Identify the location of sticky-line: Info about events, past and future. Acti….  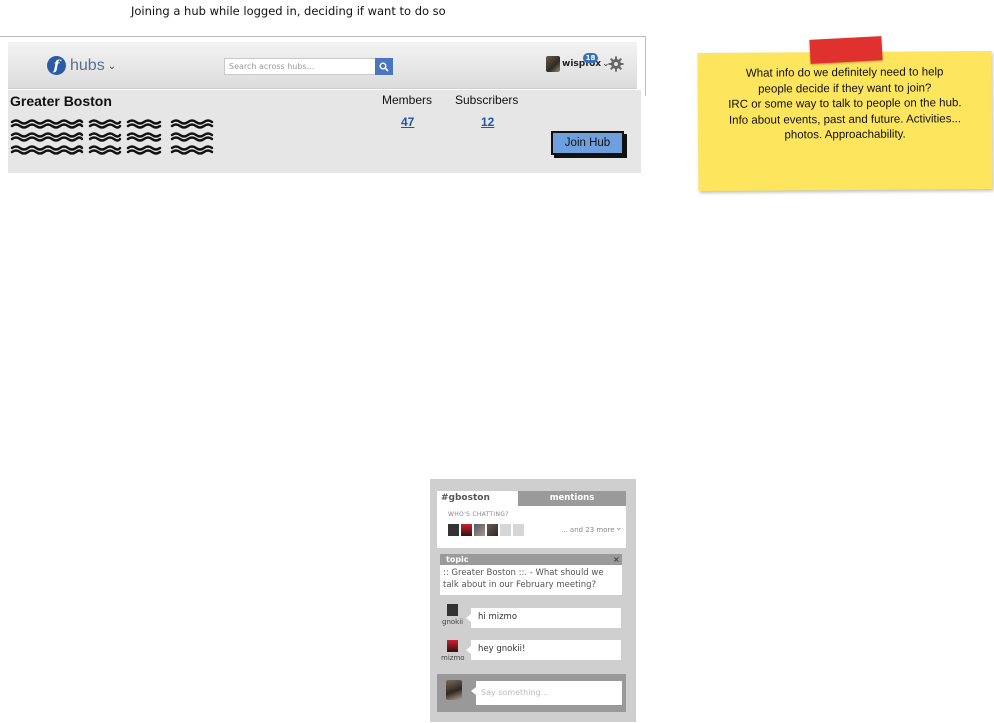
(845, 119).